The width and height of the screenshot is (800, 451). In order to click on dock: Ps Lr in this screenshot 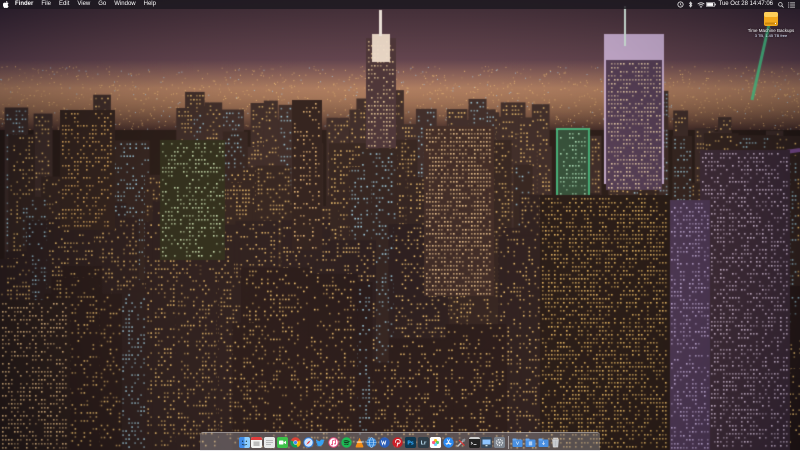, I will do `click(400, 441)`.